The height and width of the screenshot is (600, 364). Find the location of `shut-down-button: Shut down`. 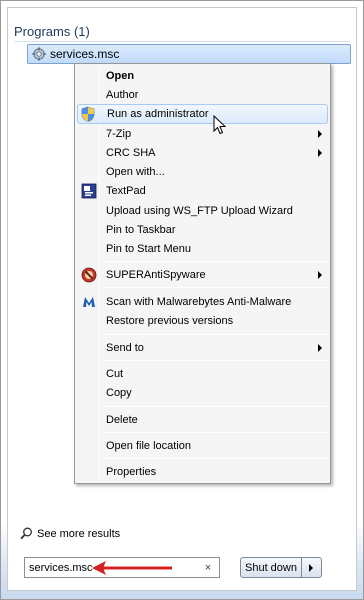

shut-down-button: Shut down is located at coordinates (271, 567).